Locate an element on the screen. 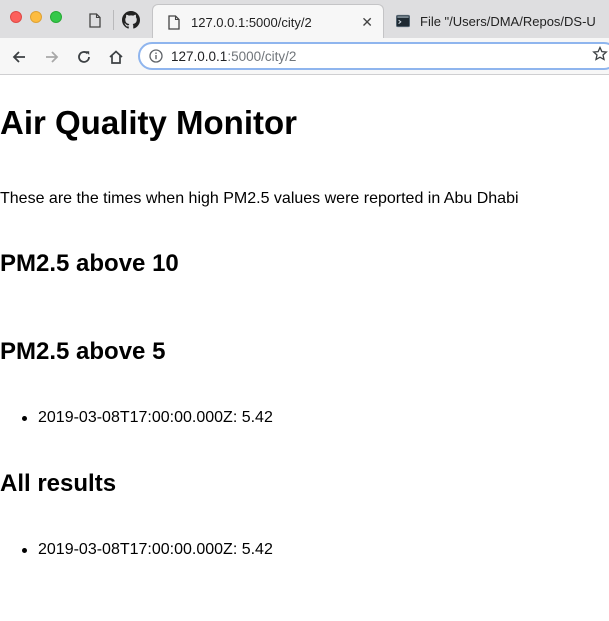 This screenshot has height=621, width=609. arrow-left-icon is located at coordinates (18, 57).